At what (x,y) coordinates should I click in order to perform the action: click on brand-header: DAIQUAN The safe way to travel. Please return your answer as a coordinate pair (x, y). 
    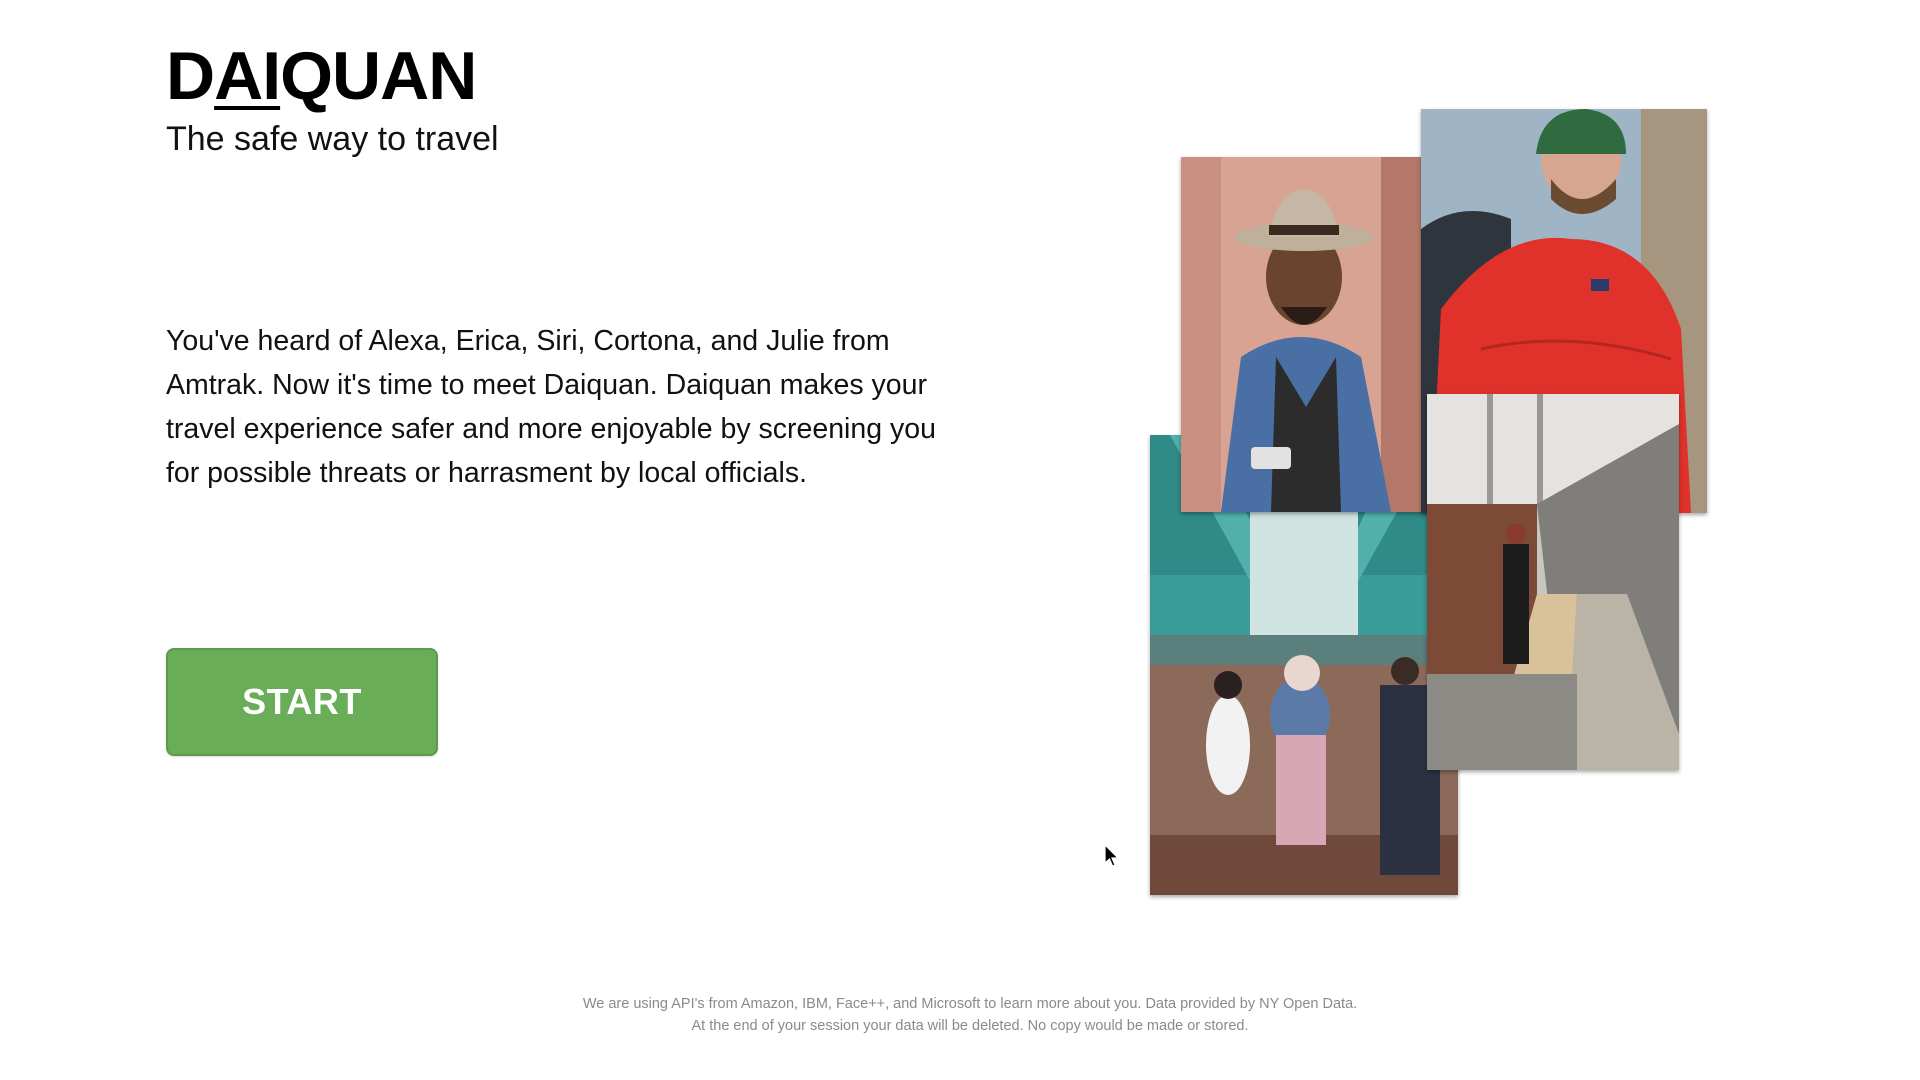
    Looking at the image, I should click on (332, 100).